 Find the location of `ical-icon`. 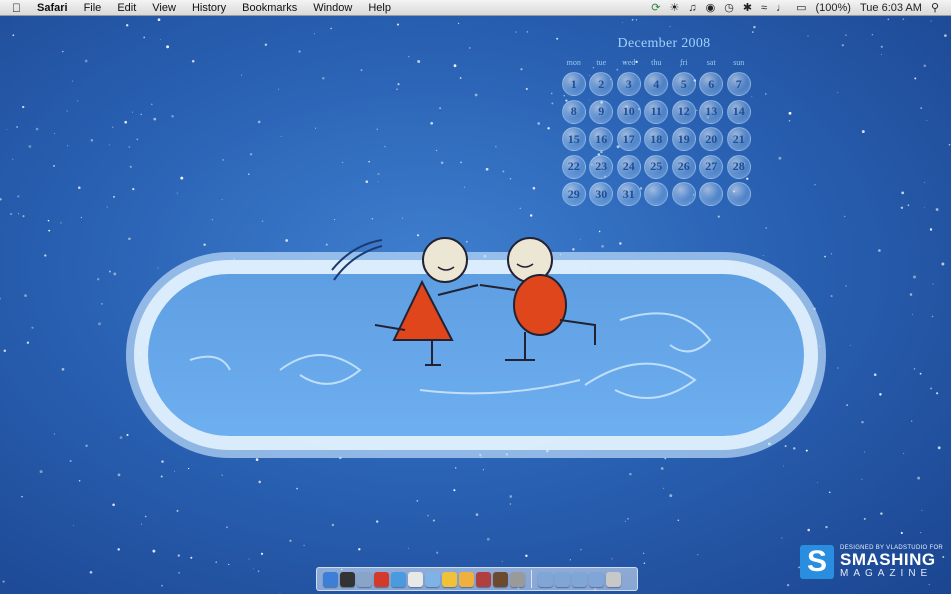

ical-icon is located at coordinates (415, 579).